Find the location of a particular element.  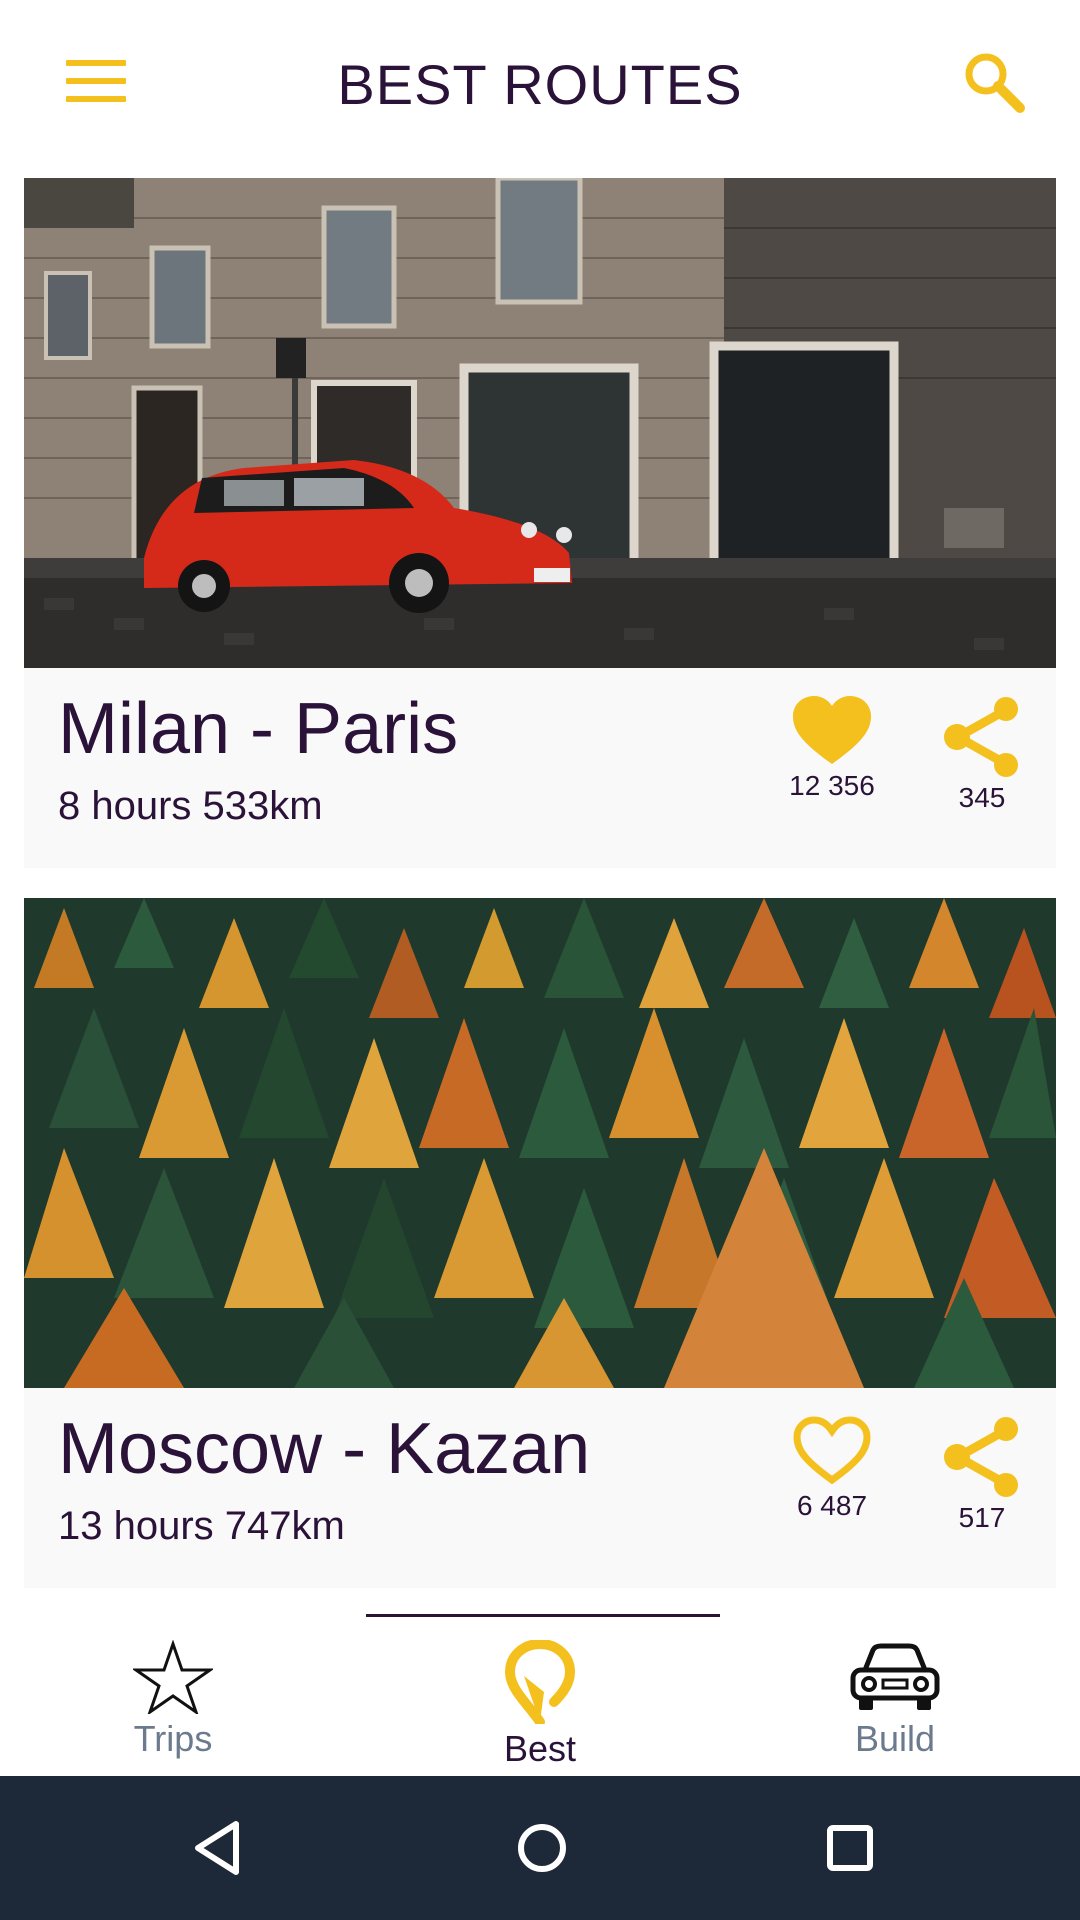

share-button: 517 is located at coordinates (982, 1475).